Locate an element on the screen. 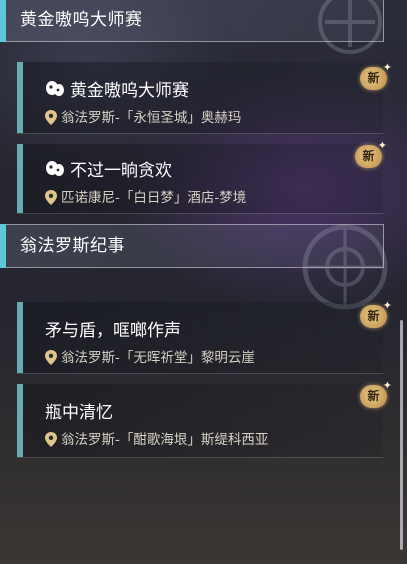 The width and height of the screenshot is (407, 564). quest-location: 翁法罗斯-「无晖祈堂」黎明云崖 is located at coordinates (158, 358).